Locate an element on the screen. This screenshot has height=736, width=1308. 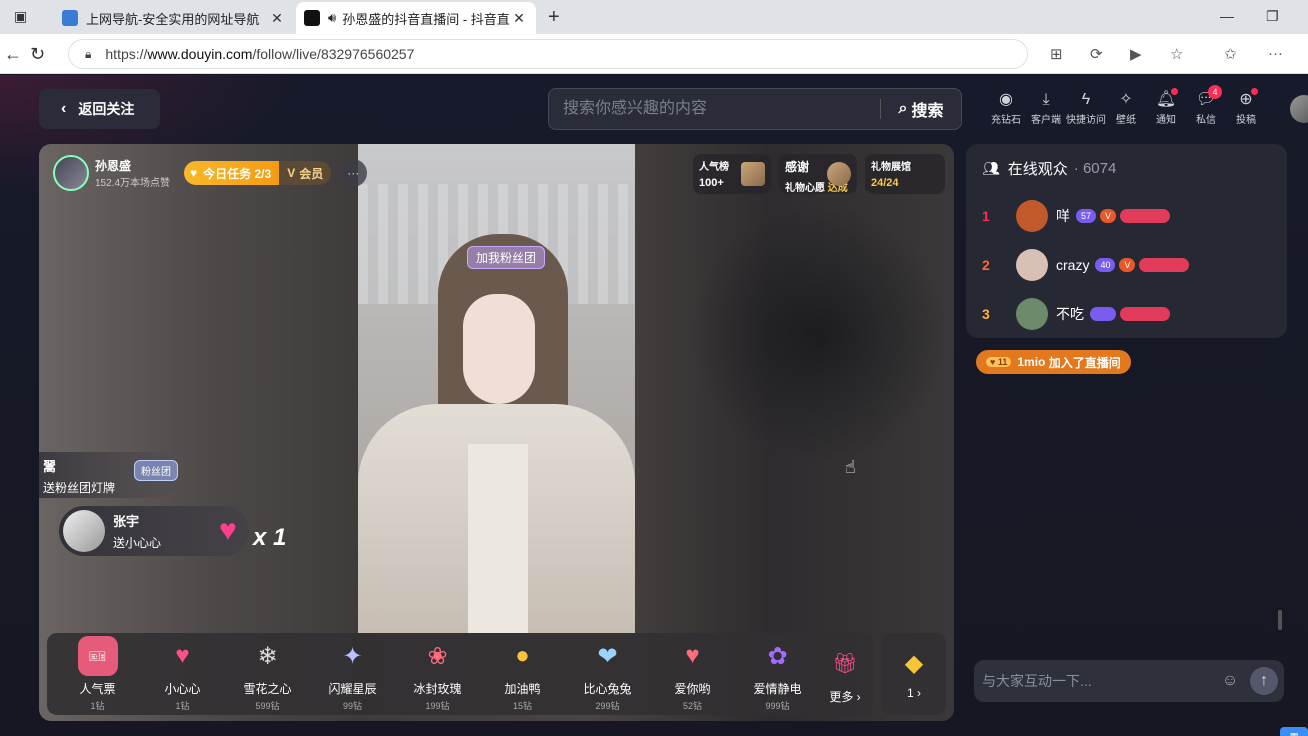
duck-icon: ● is located at coordinates (522, 655).